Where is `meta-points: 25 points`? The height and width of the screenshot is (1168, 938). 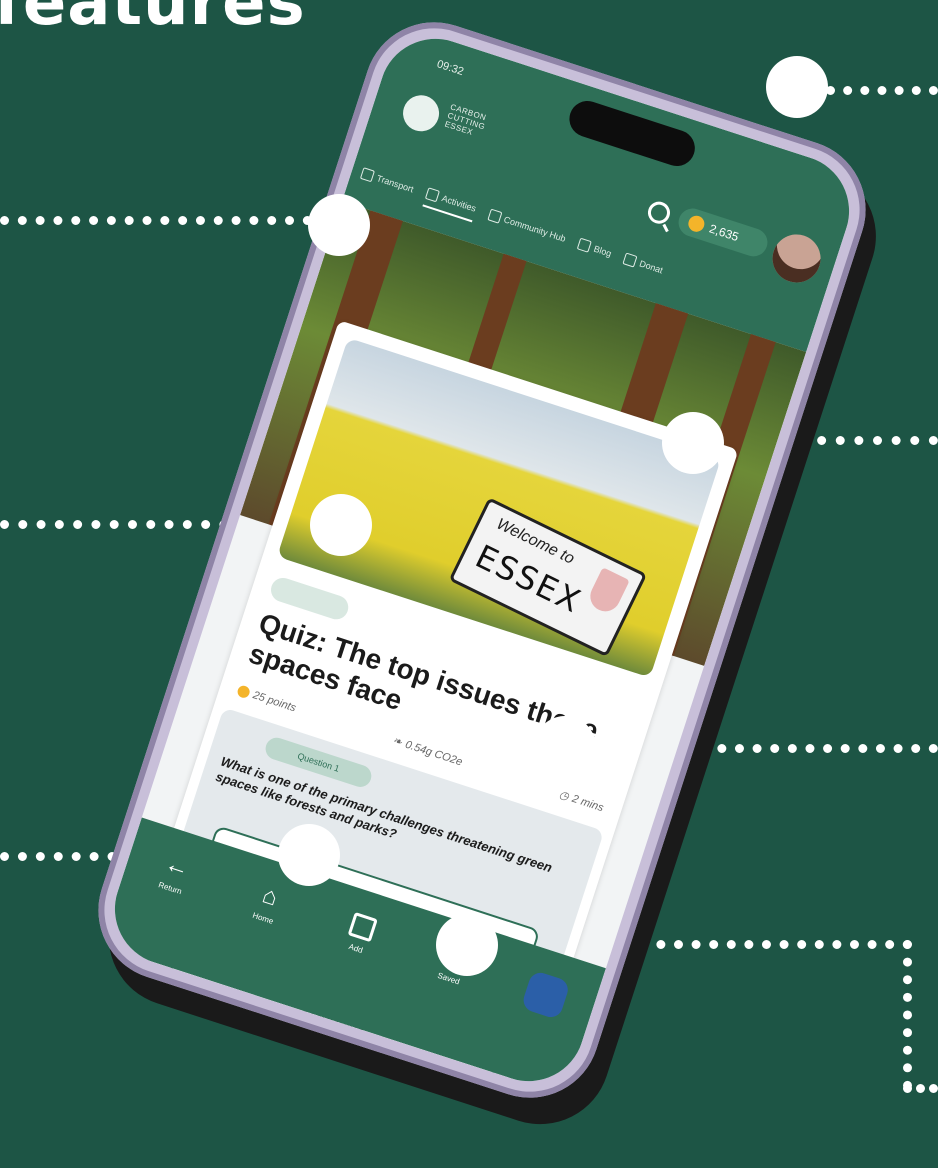 meta-points: 25 points is located at coordinates (267, 698).